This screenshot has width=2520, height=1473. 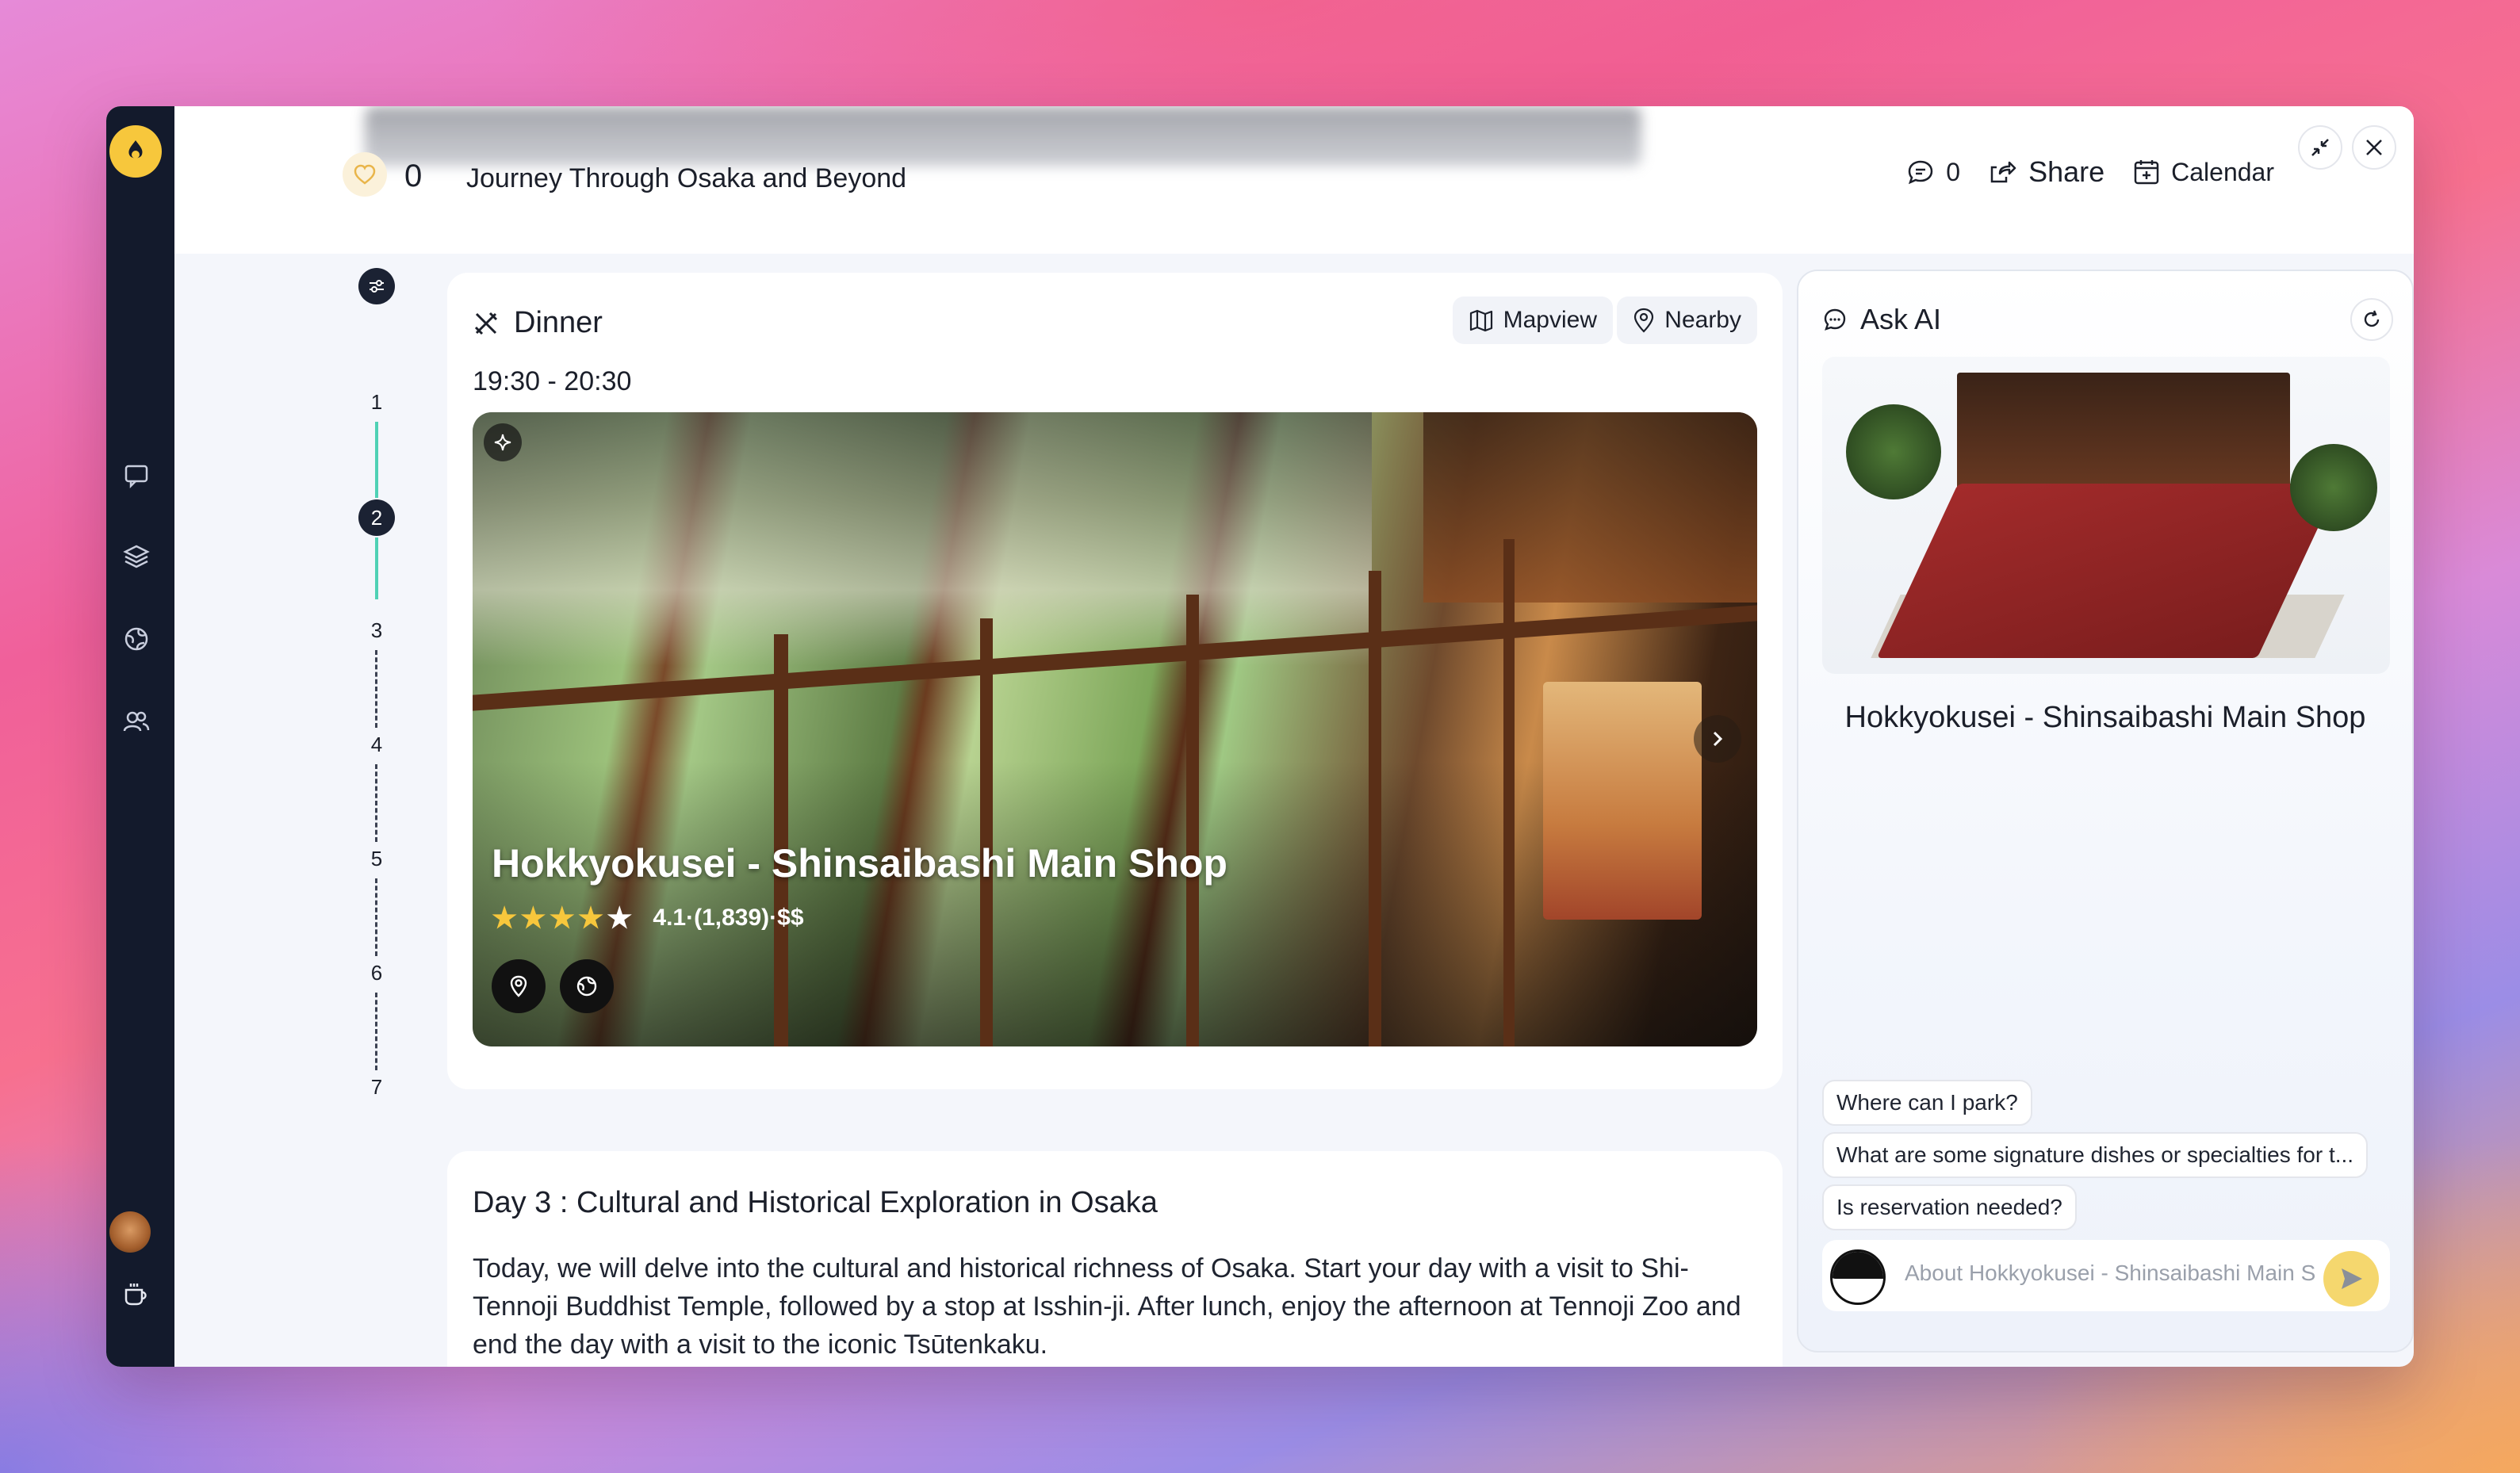 What do you see at coordinates (130, 1232) in the screenshot?
I see `user-avatar` at bounding box center [130, 1232].